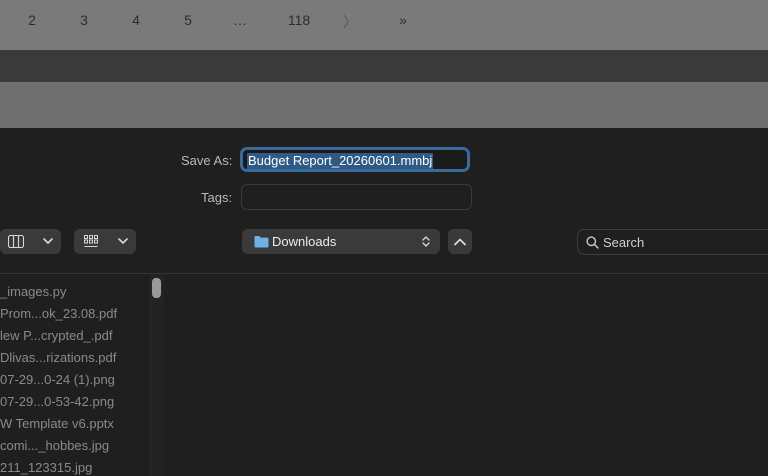 The image size is (768, 476). What do you see at coordinates (57, 401) in the screenshot?
I see `file-item: 07-29...0-53-42.png` at bounding box center [57, 401].